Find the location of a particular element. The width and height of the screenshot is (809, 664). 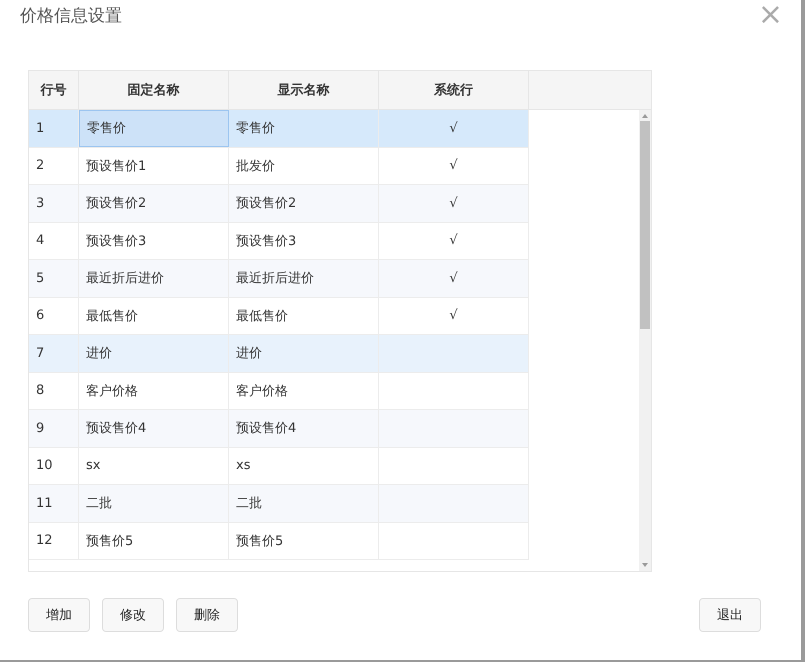

column-header: 固定名称 is located at coordinates (154, 90).